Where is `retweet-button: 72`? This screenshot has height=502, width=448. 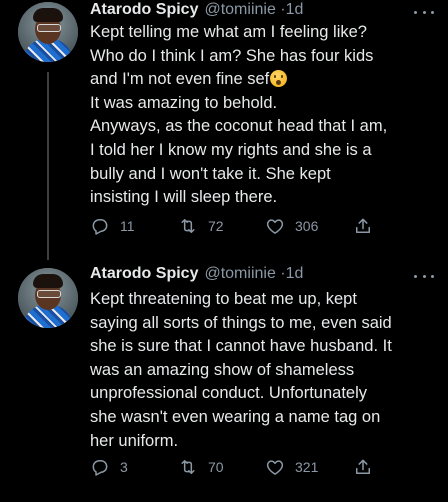 retweet-button: 72 is located at coordinates (221, 226).